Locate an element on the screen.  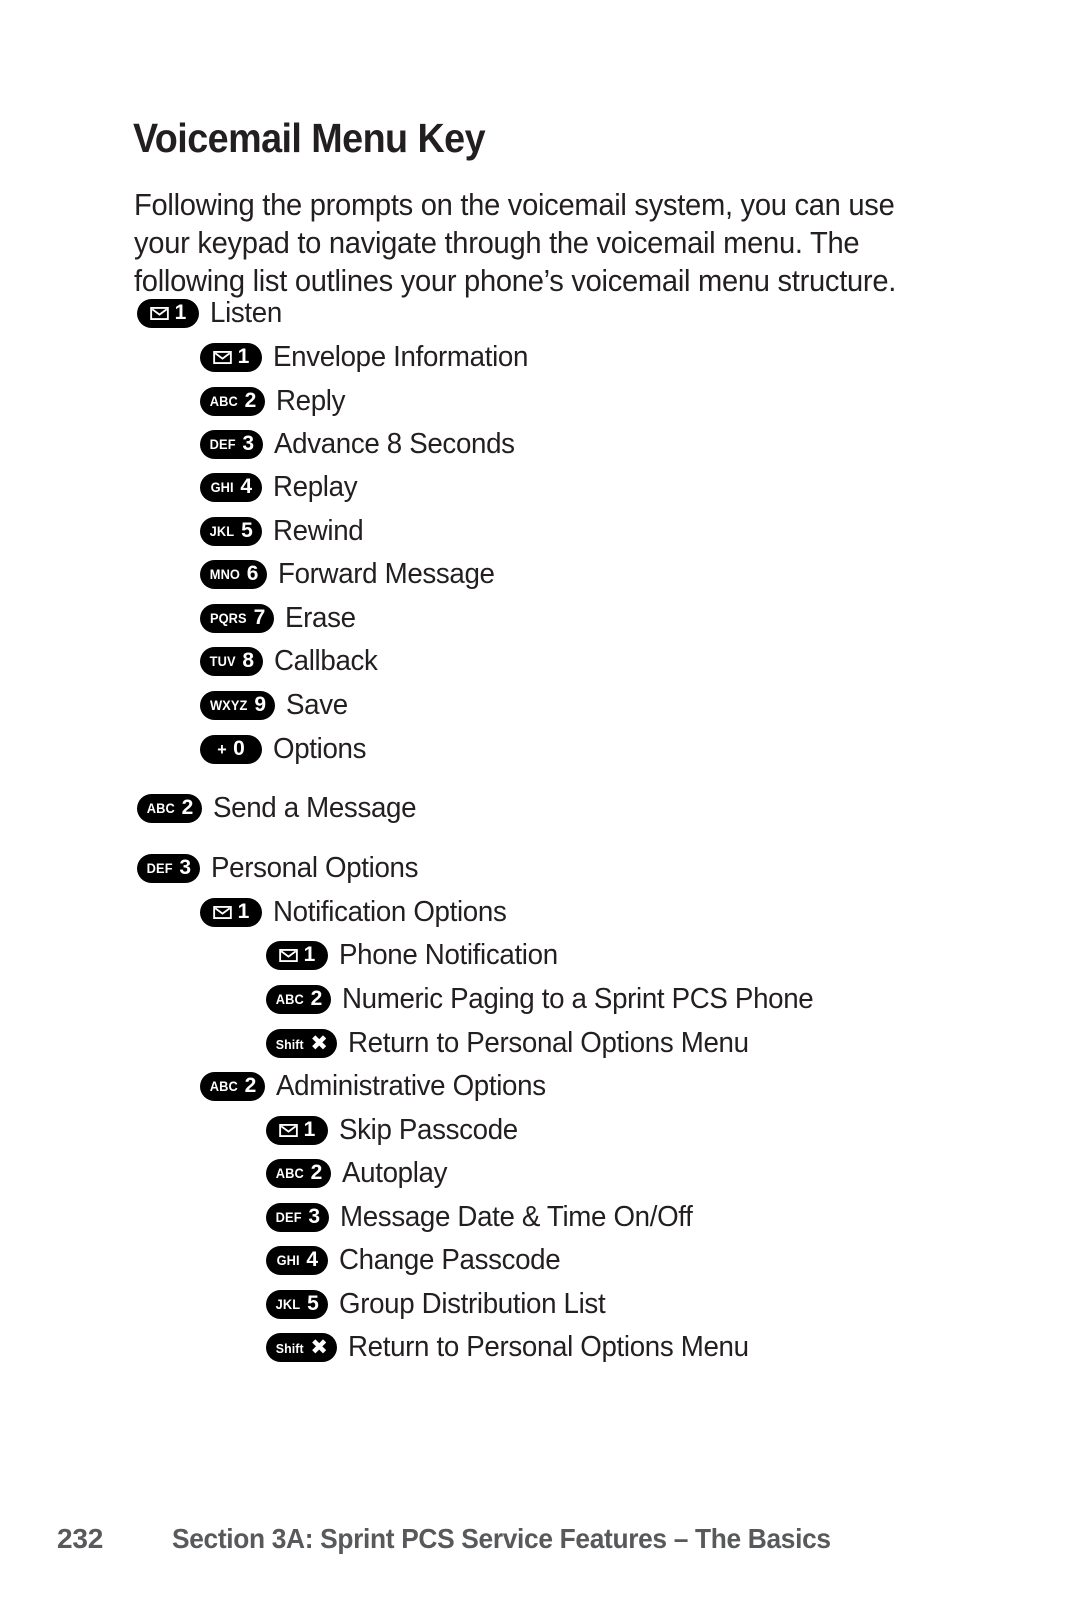
menu-item: ABC 2 Numeric Paging to a Sprint PCS Phone is located at coordinates (551, 999).